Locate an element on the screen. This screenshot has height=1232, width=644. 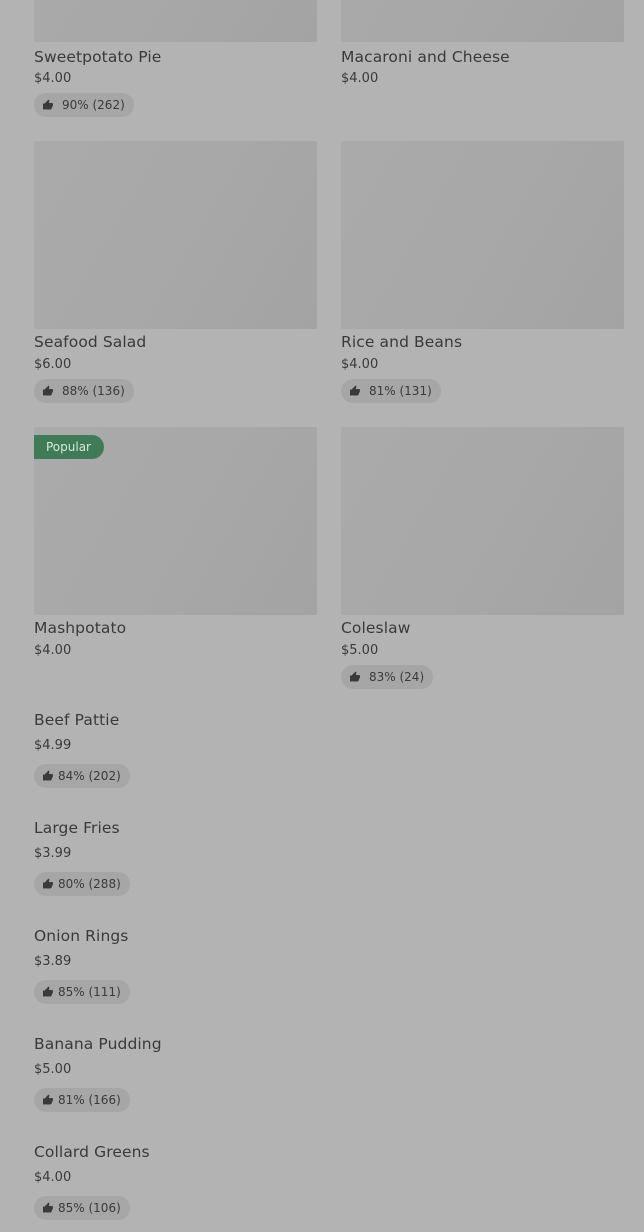
rating-pill: 90% (262) is located at coordinates (84, 105).